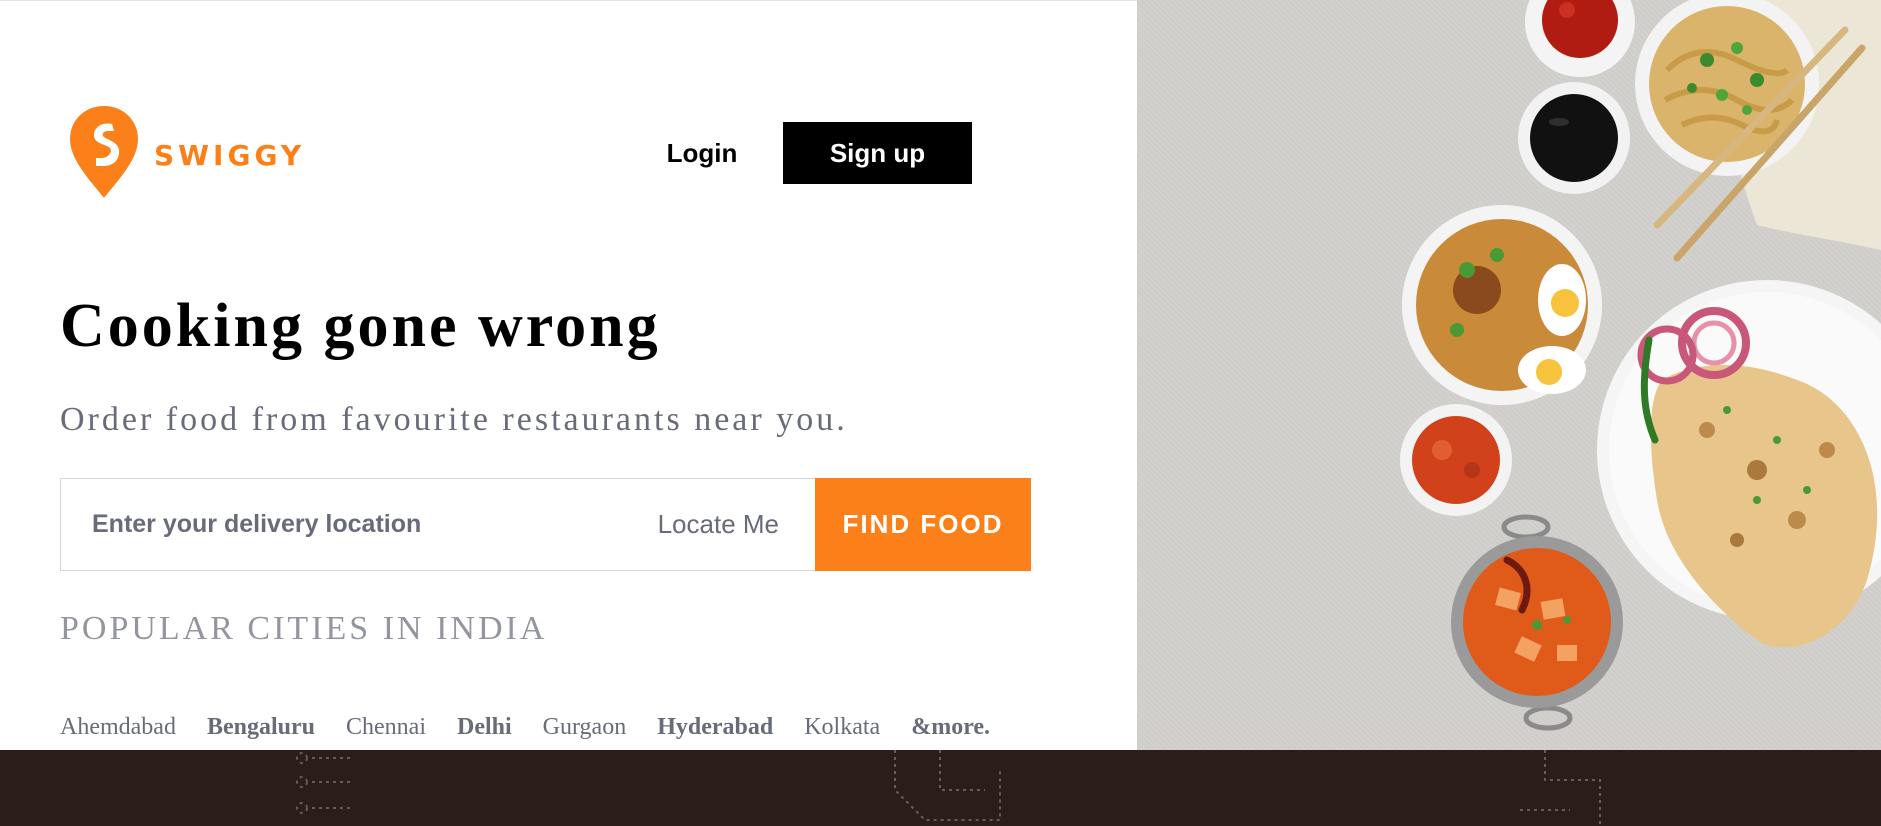 This screenshot has height=826, width=1881. Describe the element at coordinates (104, 152) in the screenshot. I see `swiggy-pin-icon` at that location.